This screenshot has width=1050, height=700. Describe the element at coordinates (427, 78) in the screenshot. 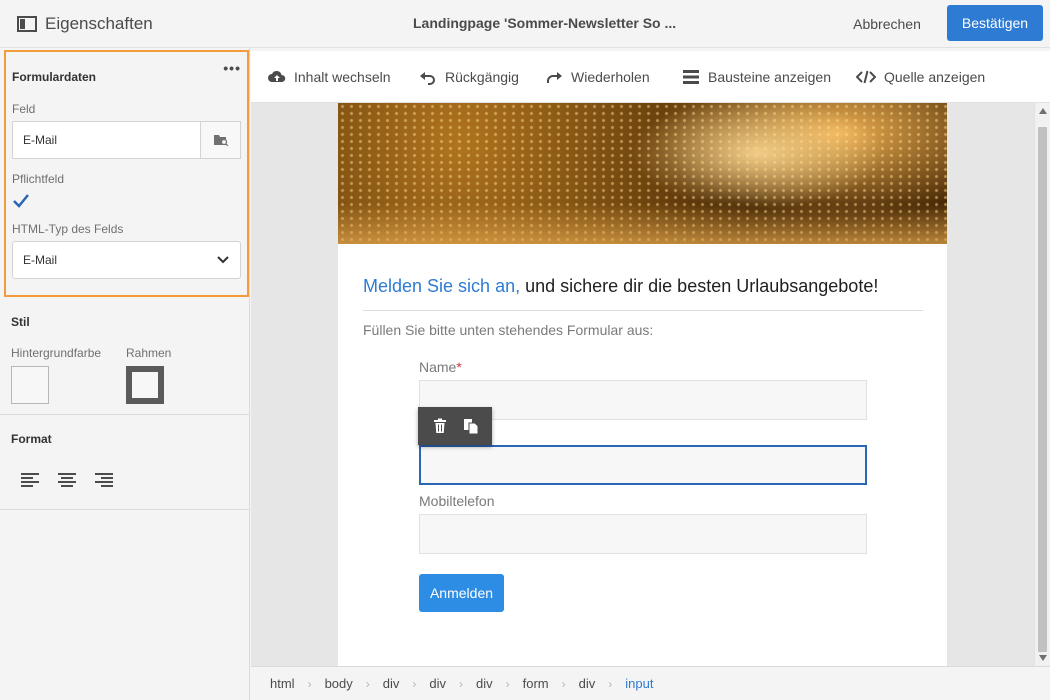

I see `undo-icon` at that location.